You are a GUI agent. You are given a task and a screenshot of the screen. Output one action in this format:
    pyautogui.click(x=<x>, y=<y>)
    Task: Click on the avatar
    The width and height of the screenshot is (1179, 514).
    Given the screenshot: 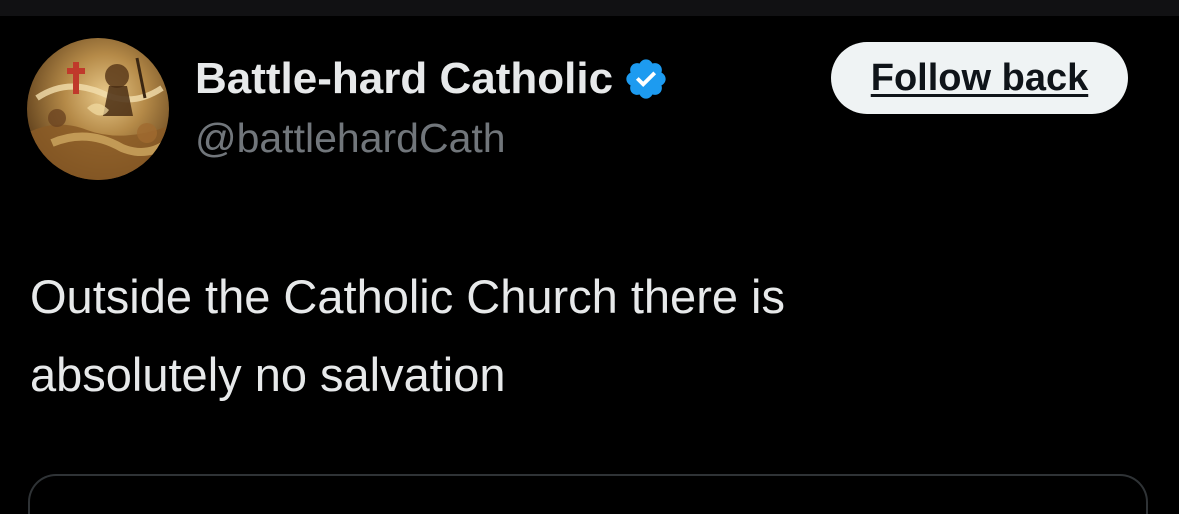 What is the action you would take?
    pyautogui.click(x=98, y=109)
    